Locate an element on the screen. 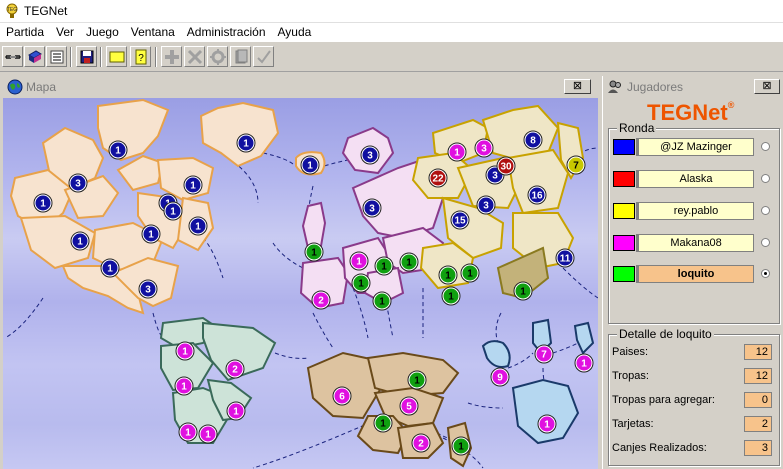  army-count: 5 is located at coordinates (409, 407).